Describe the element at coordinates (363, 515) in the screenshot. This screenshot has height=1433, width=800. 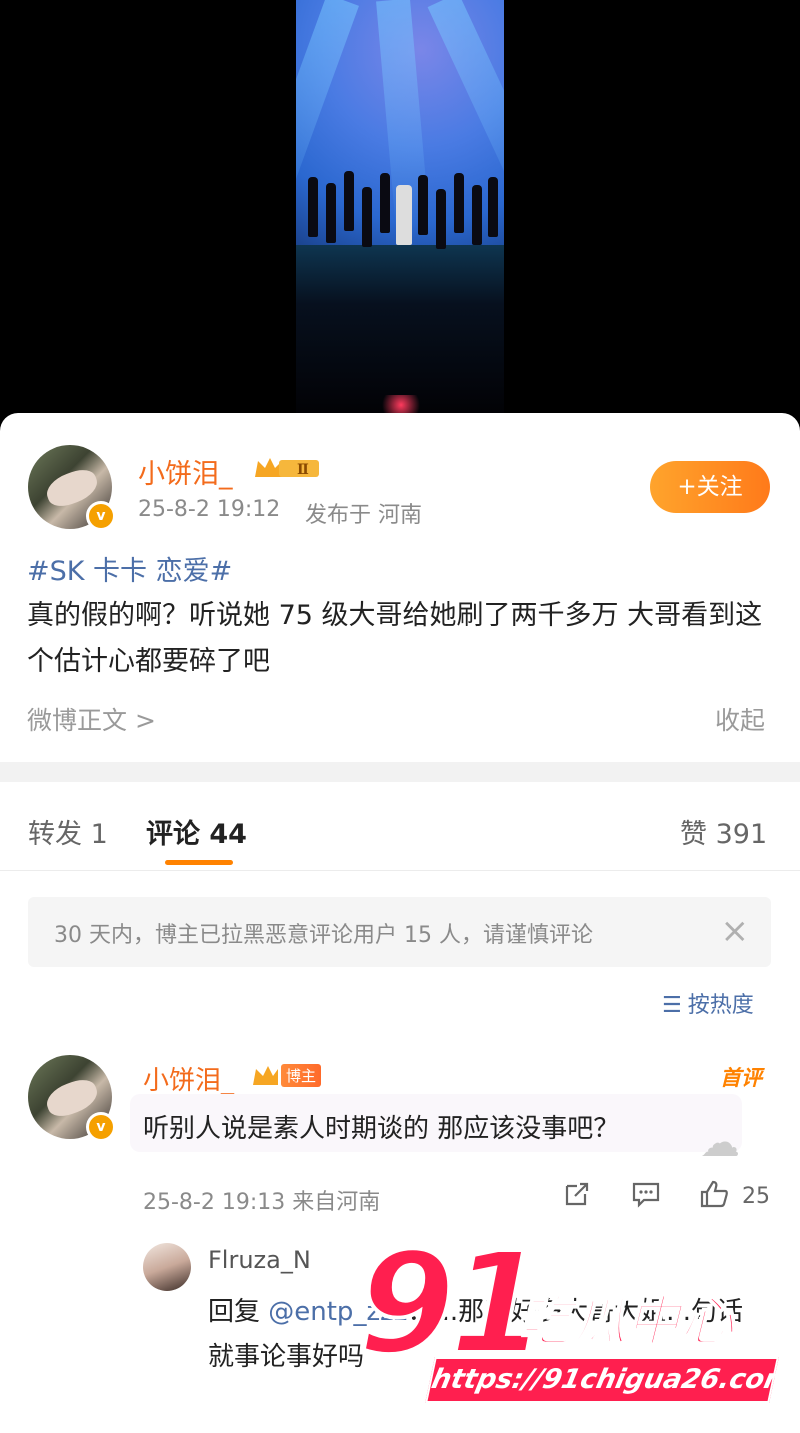
I see `post-location: 发布于 河南` at that location.